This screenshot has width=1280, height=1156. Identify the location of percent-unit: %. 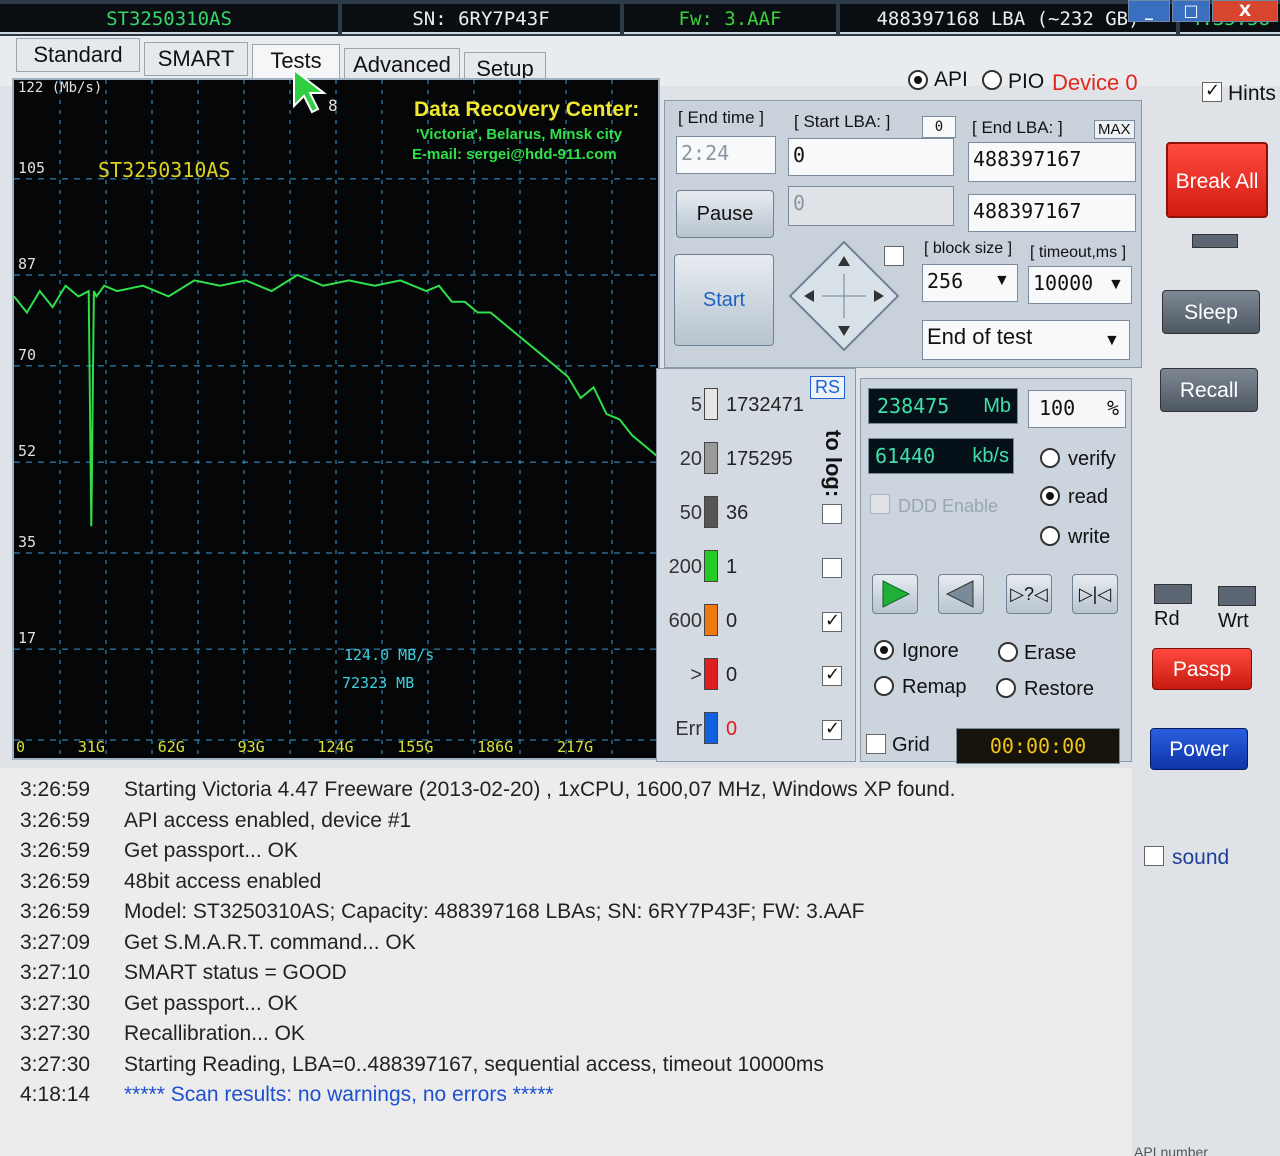
(1112, 408).